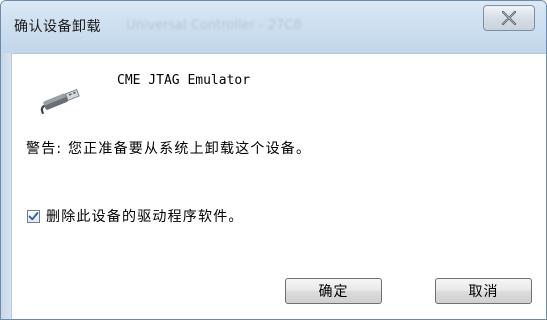 The width and height of the screenshot is (547, 320). I want to click on device-name: CME JTAG Emulator, so click(184, 80).